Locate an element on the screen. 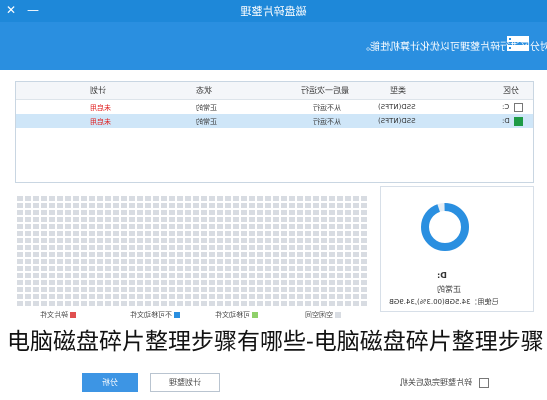 Image resolution: width=547 pixels, height=400 pixels. cell-status: 正常的 is located at coordinates (206, 108).